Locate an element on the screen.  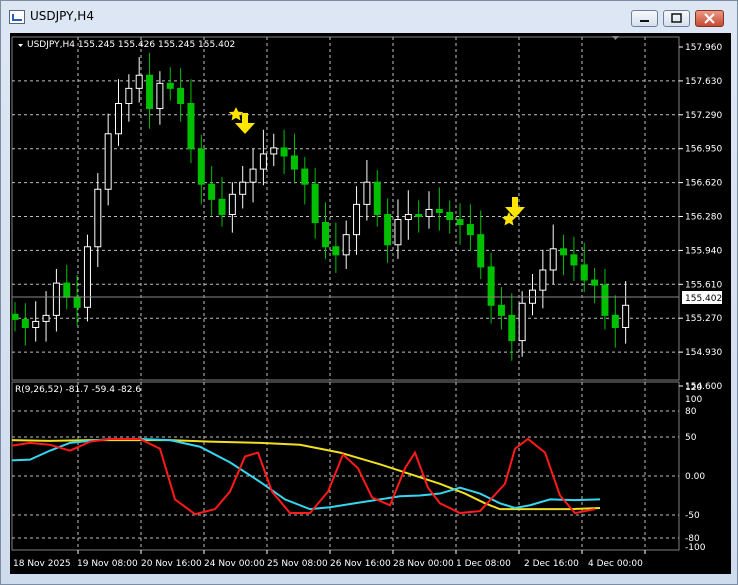
indicator-label: -50 is located at coordinates (692, 516).